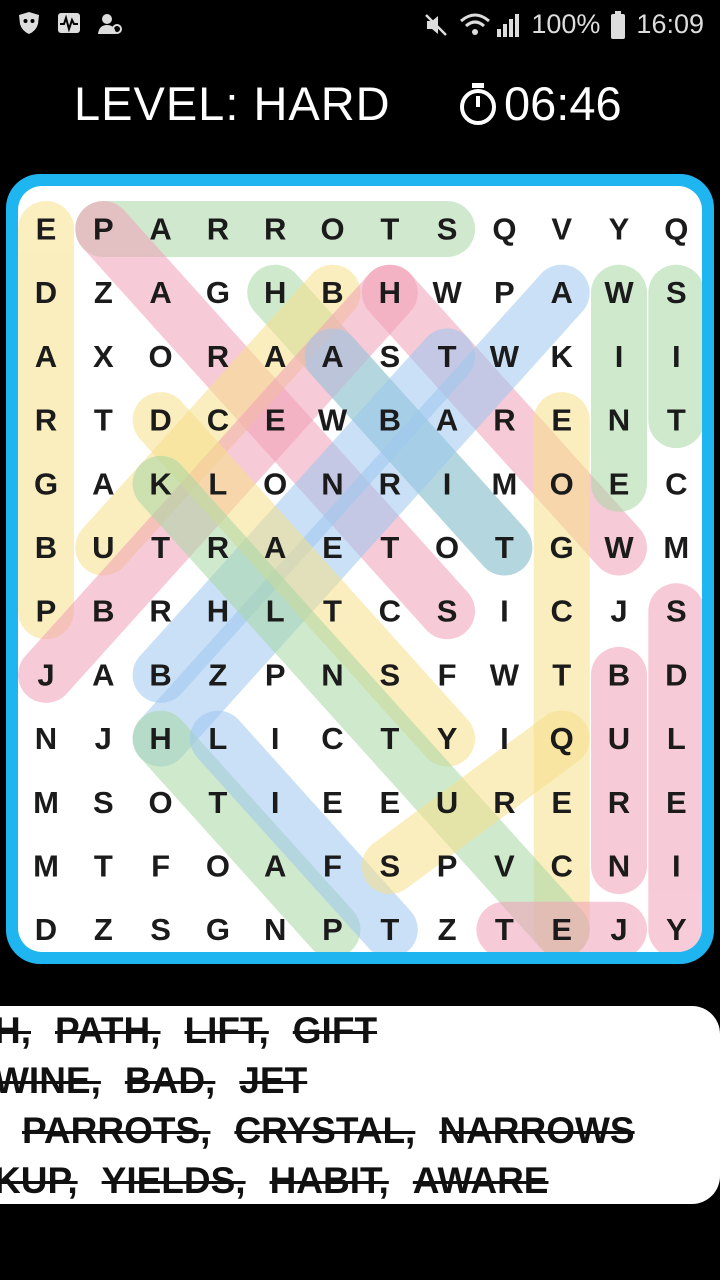 Image resolution: width=720 pixels, height=1280 pixels. Describe the element at coordinates (562, 356) in the screenshot. I see `grid-cell: K` at that location.